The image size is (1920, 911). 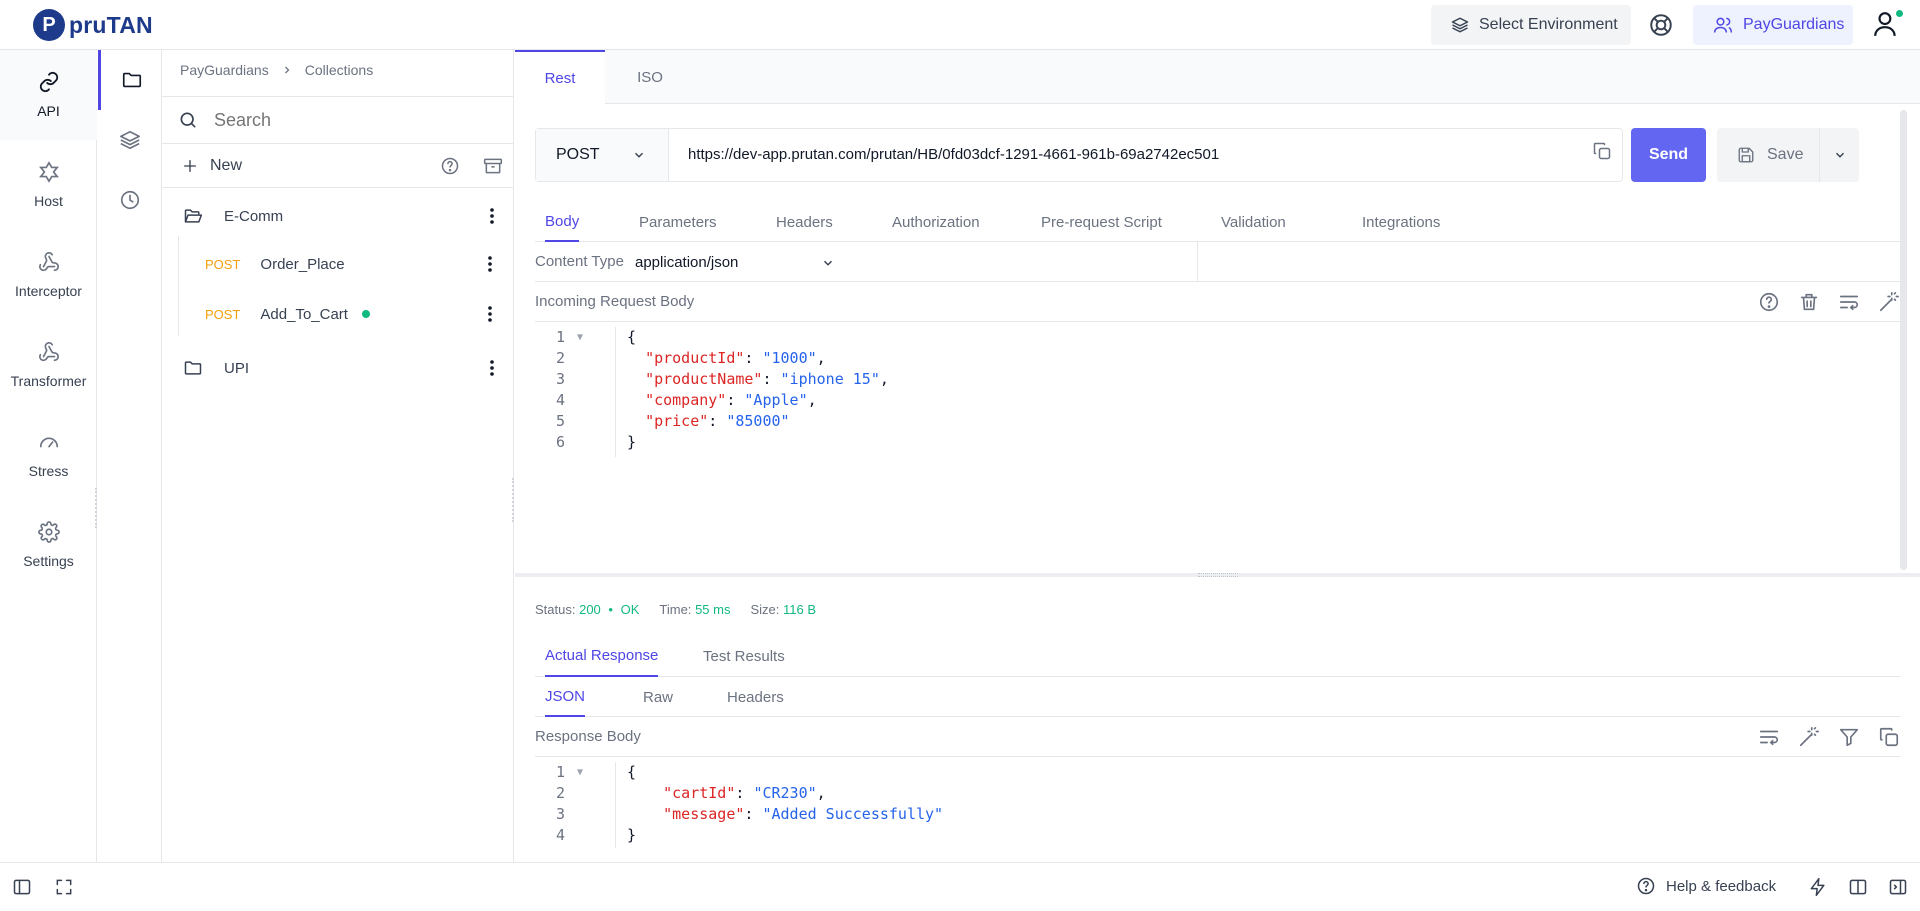 I want to click on fullscreen-icon, so click(x=64, y=887).